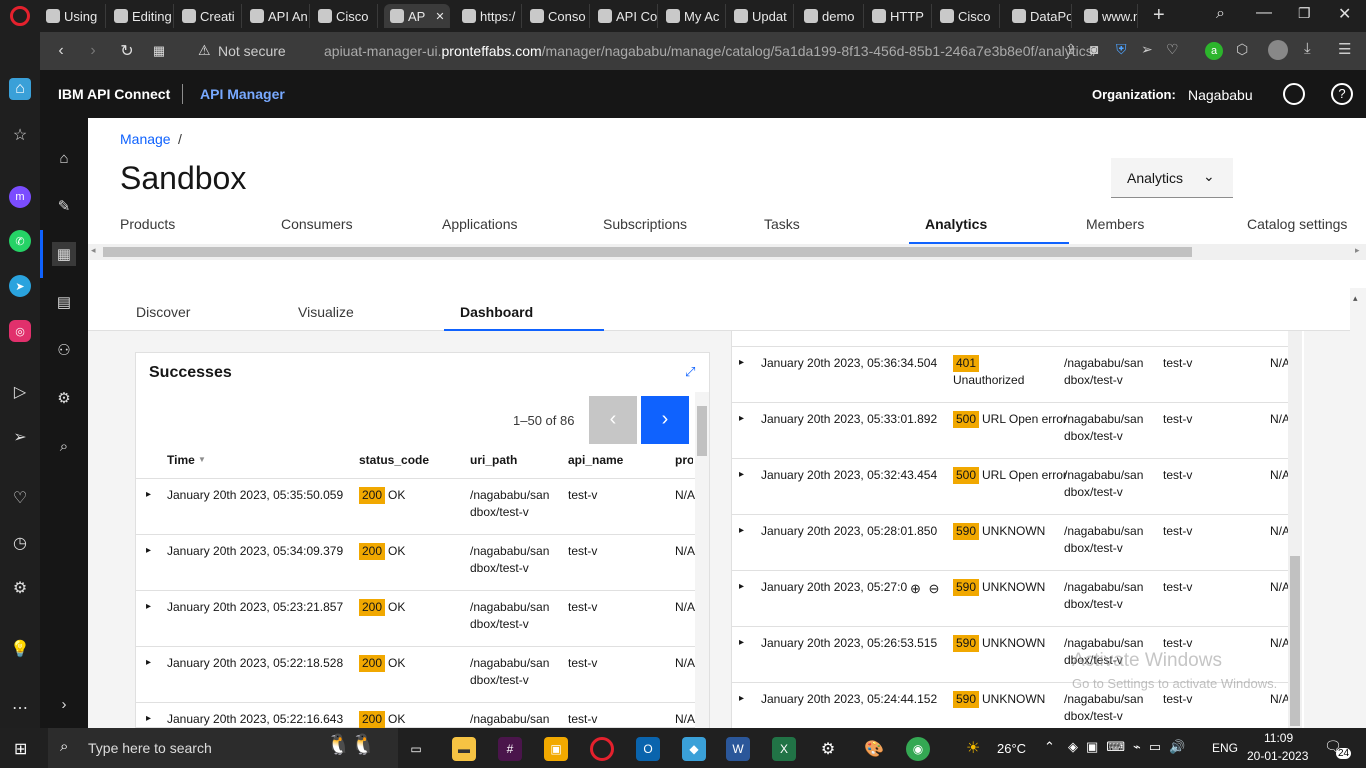 Image resolution: width=1366 pixels, height=768 pixels. I want to click on cube-icon: ⬡, so click(1242, 49).